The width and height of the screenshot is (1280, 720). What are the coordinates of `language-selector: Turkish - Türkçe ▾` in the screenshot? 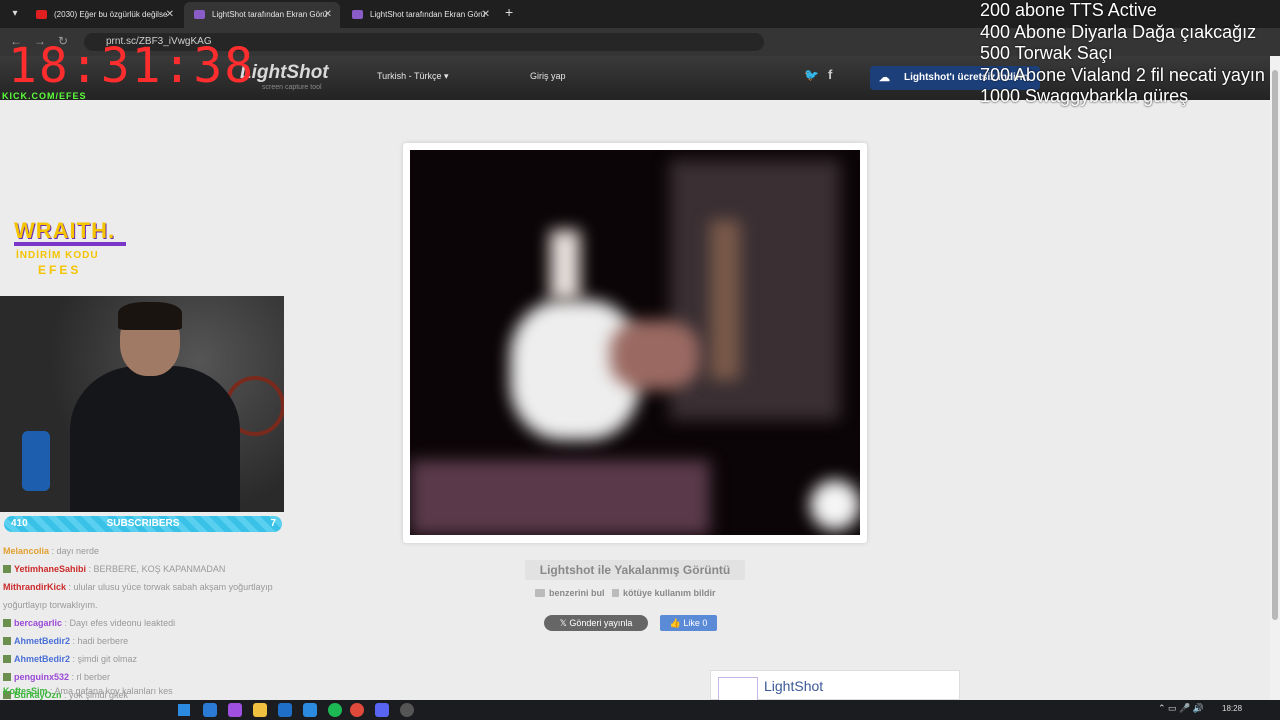 It's located at (413, 76).